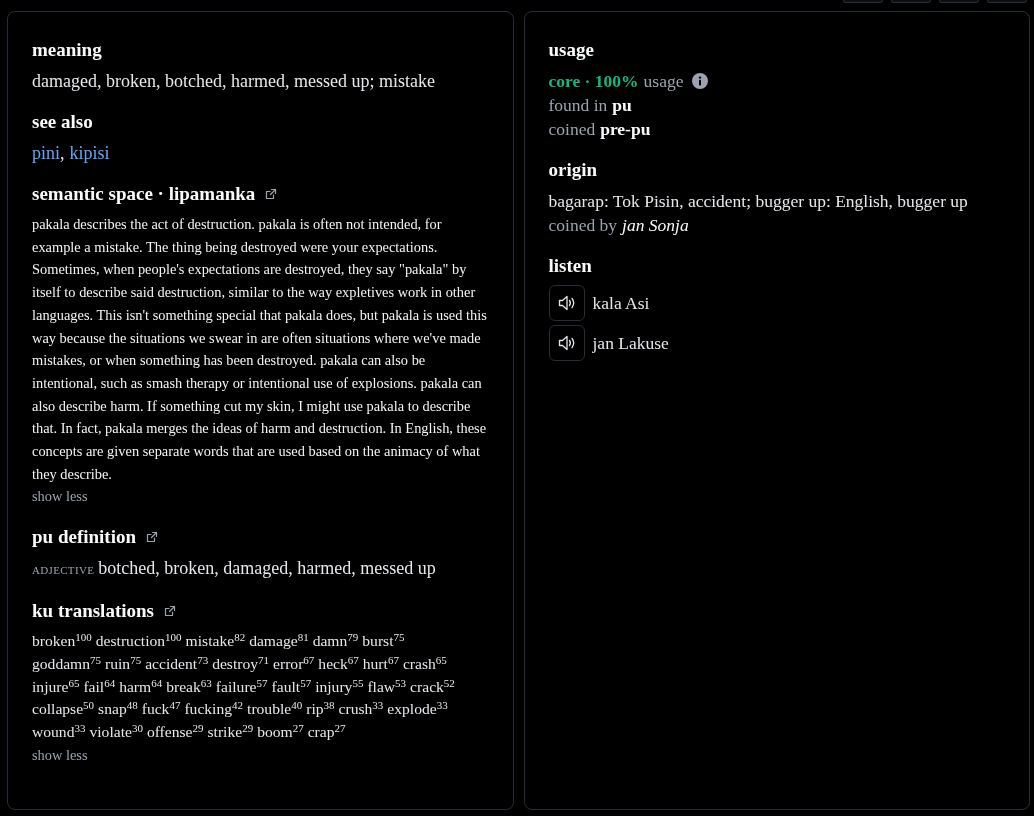 The image size is (1034, 816). What do you see at coordinates (225, 731) in the screenshot?
I see `translation-word: strike` at bounding box center [225, 731].